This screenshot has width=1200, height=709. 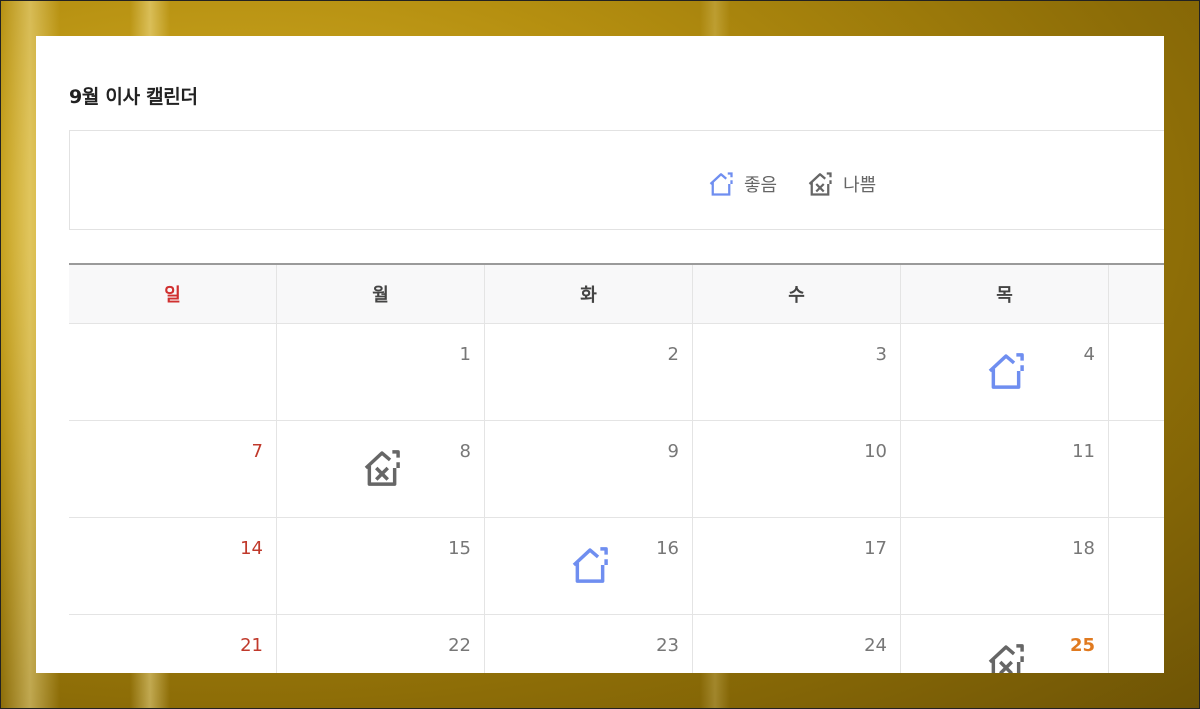 I want to click on calendar-week: 7 8 9 10 11, so click(x=616, y=469).